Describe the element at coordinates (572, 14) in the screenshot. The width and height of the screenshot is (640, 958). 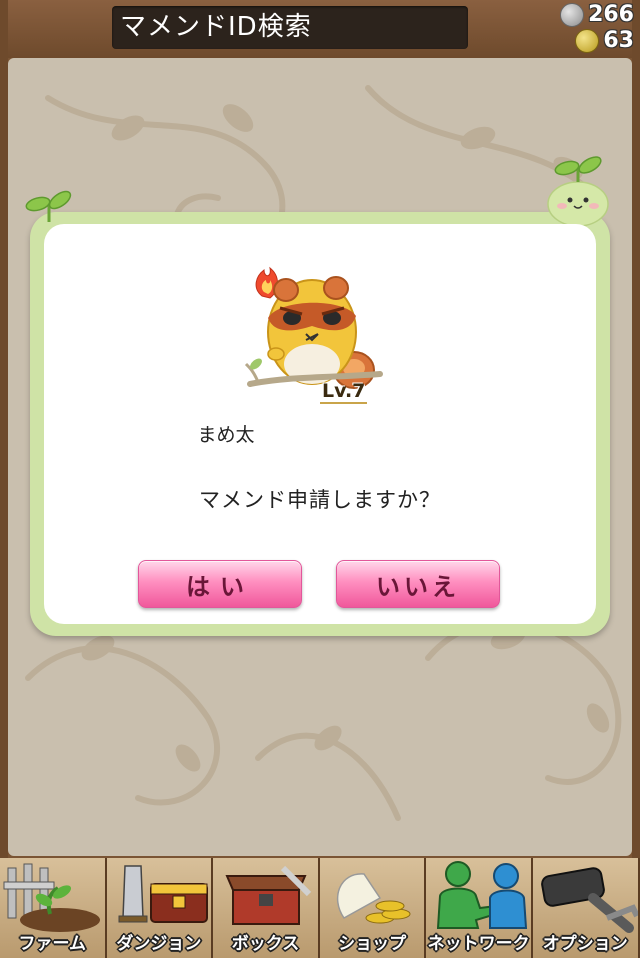
I see `silver-coin-icon` at that location.